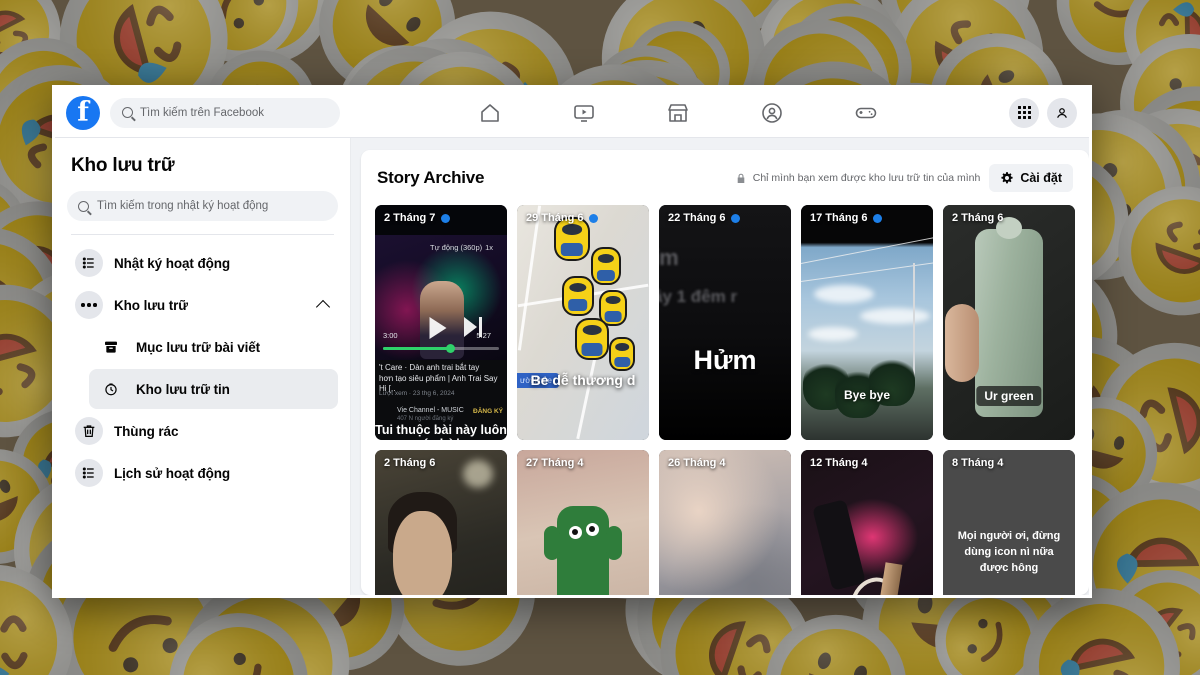  Describe the element at coordinates (410, 218) in the screenshot. I see `story-date-text: 2 Tháng 7` at that location.